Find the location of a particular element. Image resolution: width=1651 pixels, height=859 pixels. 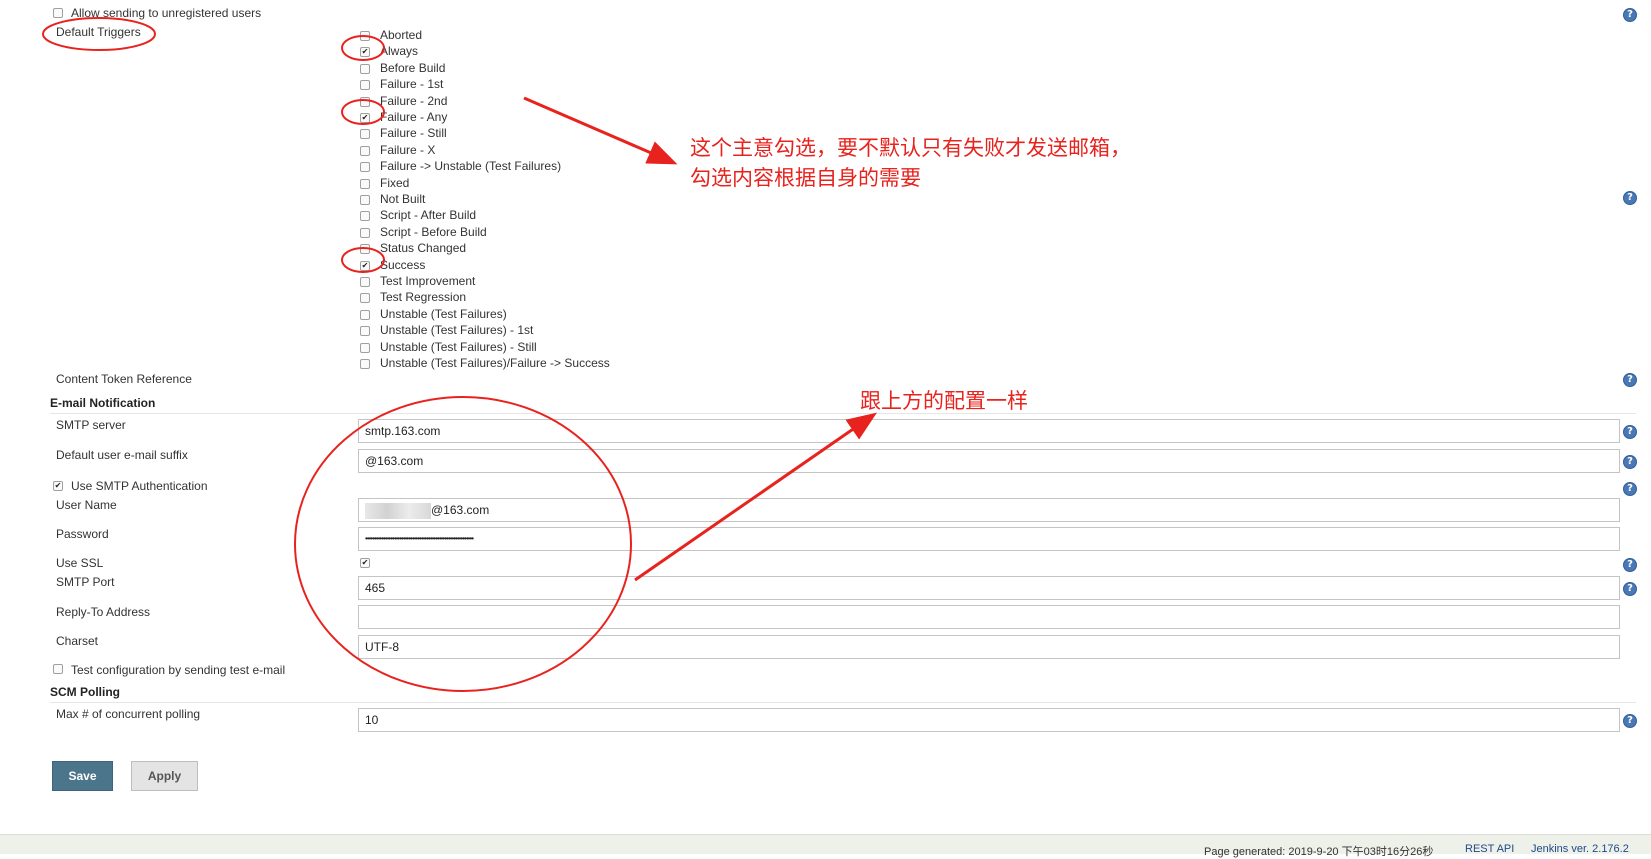

annotation-note-triggers-line2: 勾选内容根据自身的需要 is located at coordinates (805, 178).